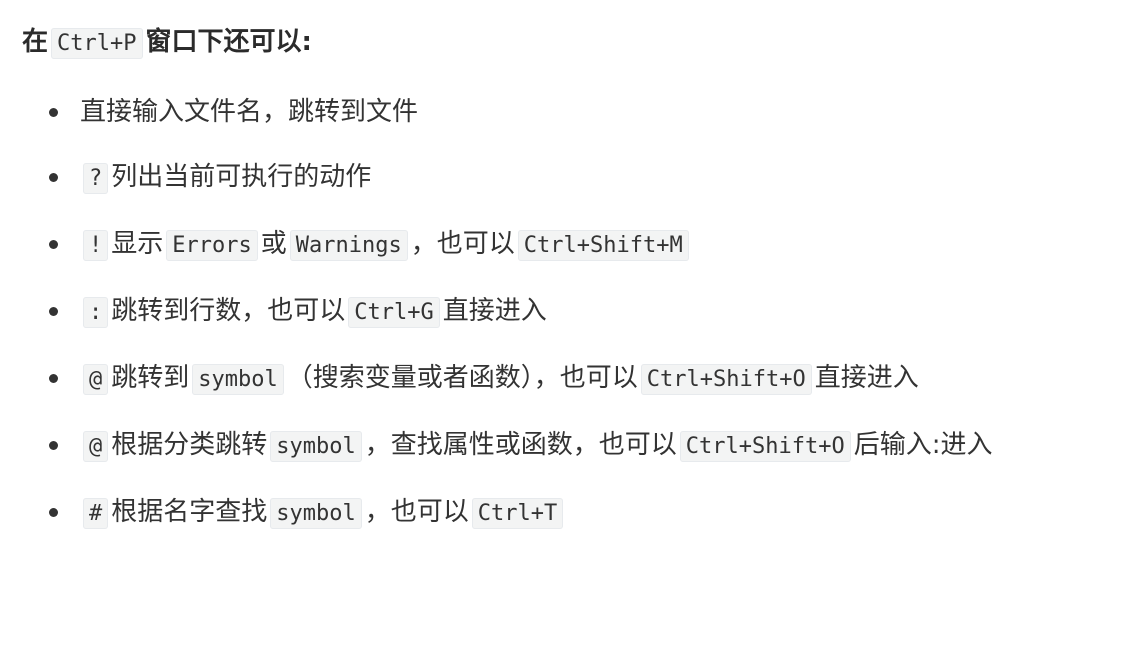 This screenshot has height=659, width=1137. Describe the element at coordinates (923, 445) in the screenshot. I see `item-text: 后输入:进入` at that location.